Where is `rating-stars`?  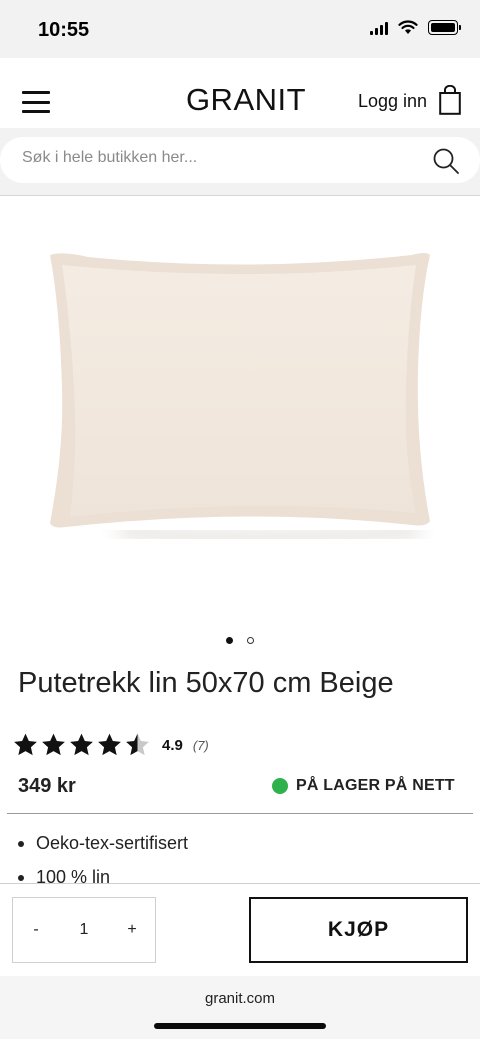
rating-stars is located at coordinates (81, 745).